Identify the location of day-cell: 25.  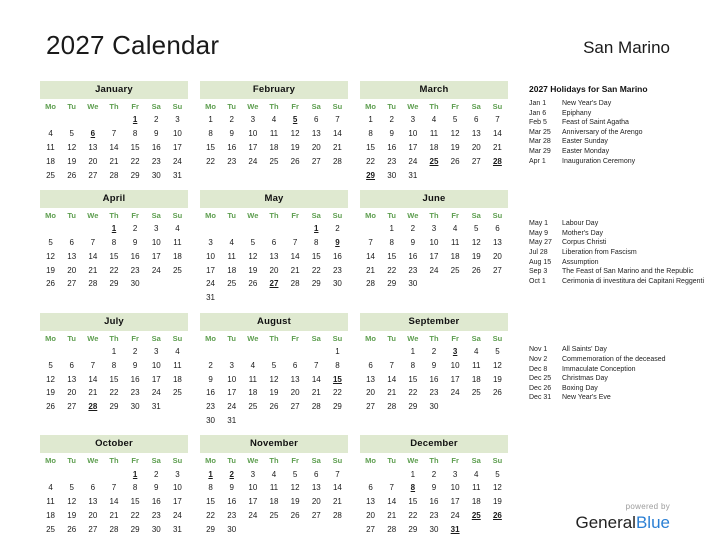
(177, 393).